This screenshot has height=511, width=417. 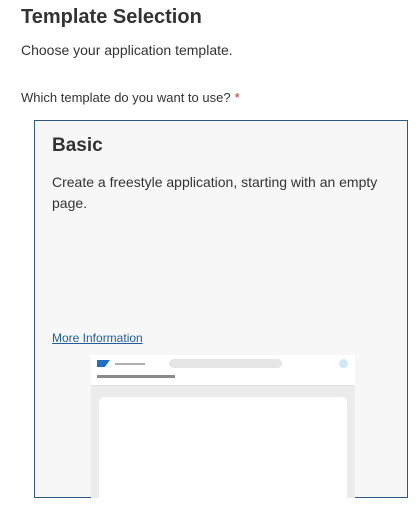 I want to click on preview-shell-bar, so click(x=223, y=370).